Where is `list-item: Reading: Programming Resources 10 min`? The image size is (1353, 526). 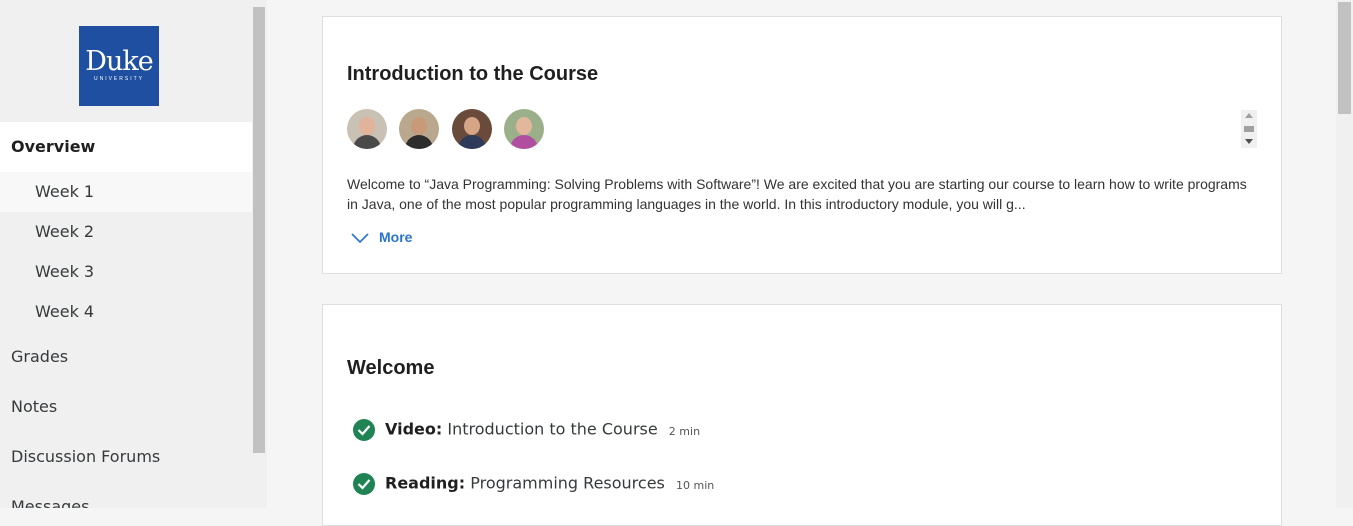
list-item: Reading: Programming Resources 10 min is located at coordinates (533, 484).